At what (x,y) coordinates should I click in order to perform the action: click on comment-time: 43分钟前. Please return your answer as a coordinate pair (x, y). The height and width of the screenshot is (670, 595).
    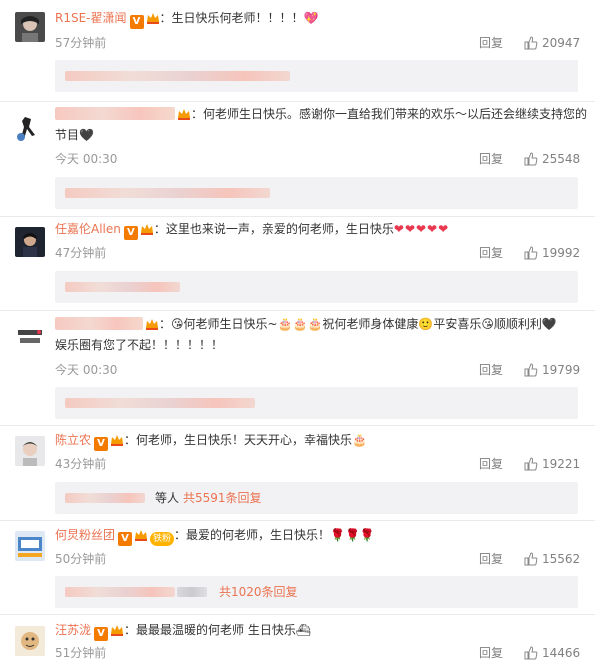
    Looking at the image, I should click on (81, 464).